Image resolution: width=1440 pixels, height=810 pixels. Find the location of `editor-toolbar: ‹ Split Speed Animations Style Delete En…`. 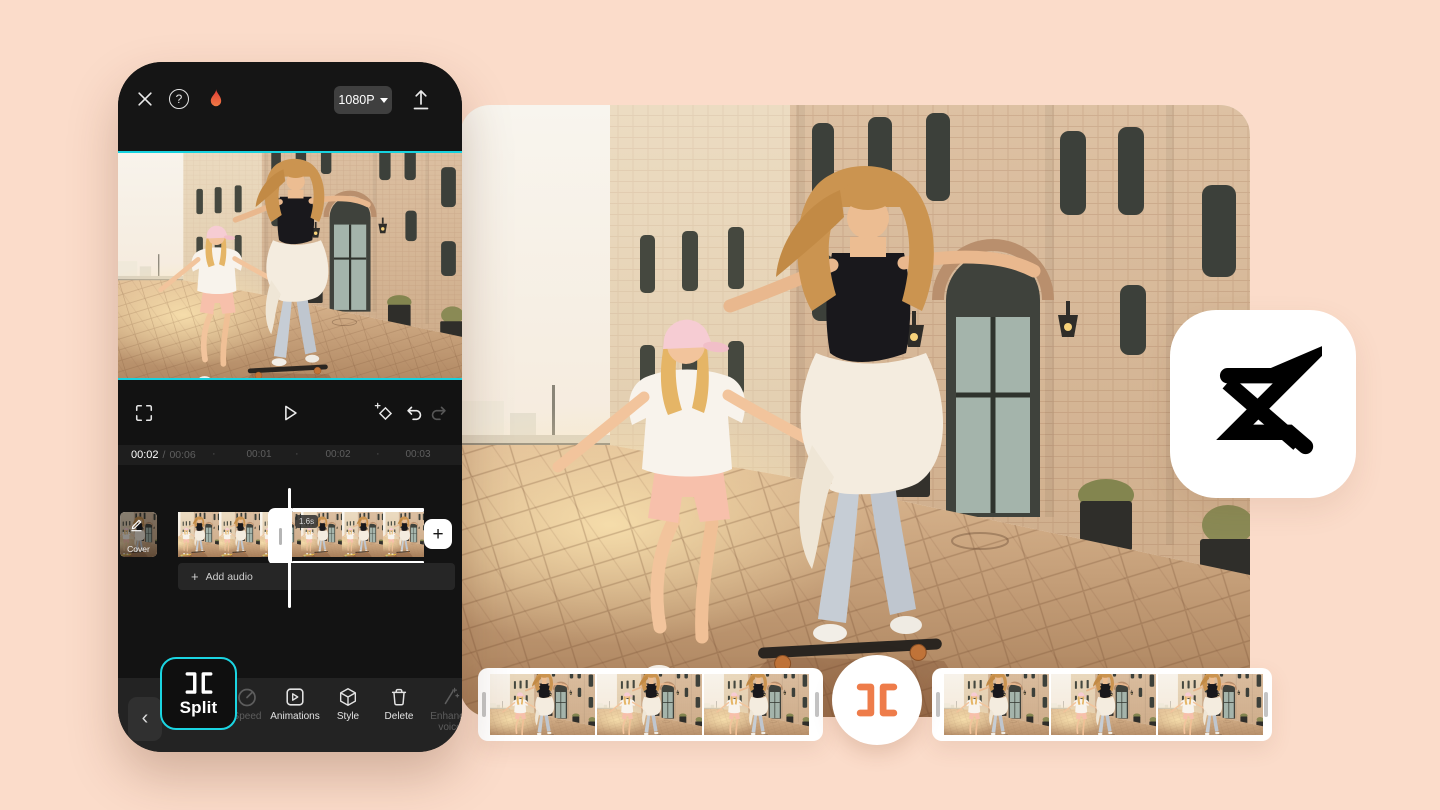

editor-toolbar: ‹ Split Speed Animations Style Delete En… is located at coordinates (290, 704).